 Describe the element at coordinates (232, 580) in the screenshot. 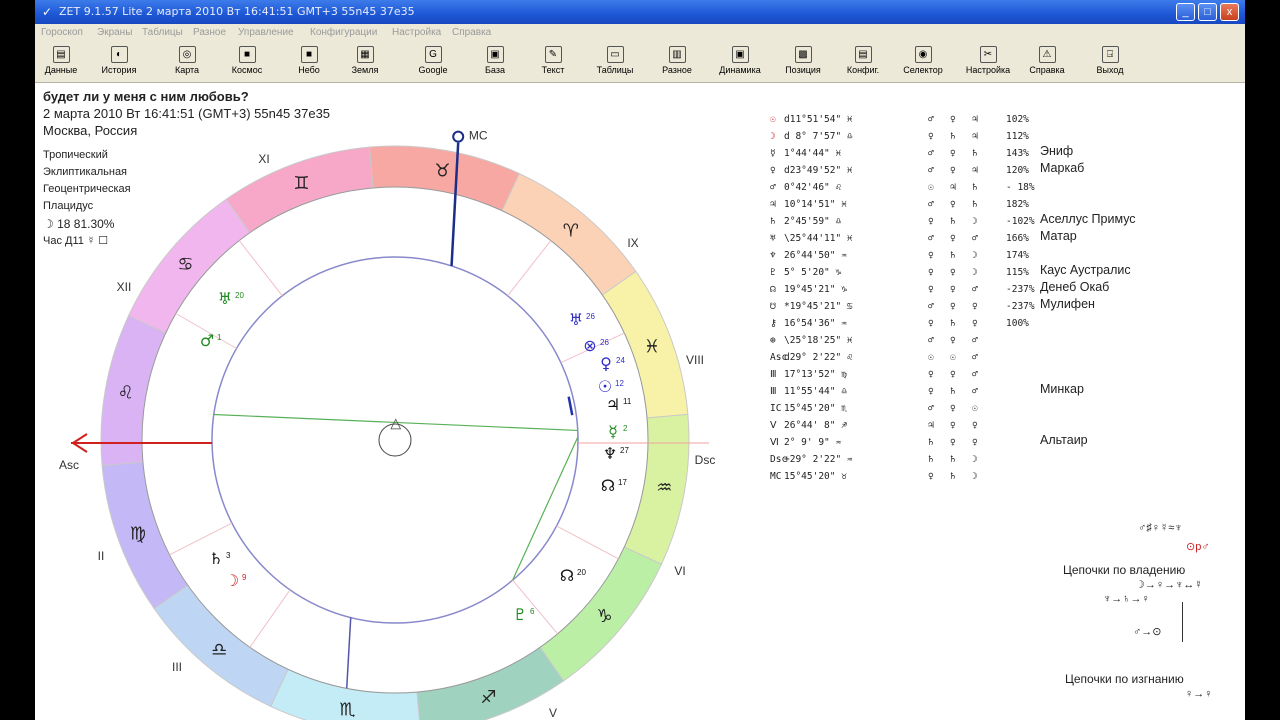

I see `planet-glyph: ☽` at that location.